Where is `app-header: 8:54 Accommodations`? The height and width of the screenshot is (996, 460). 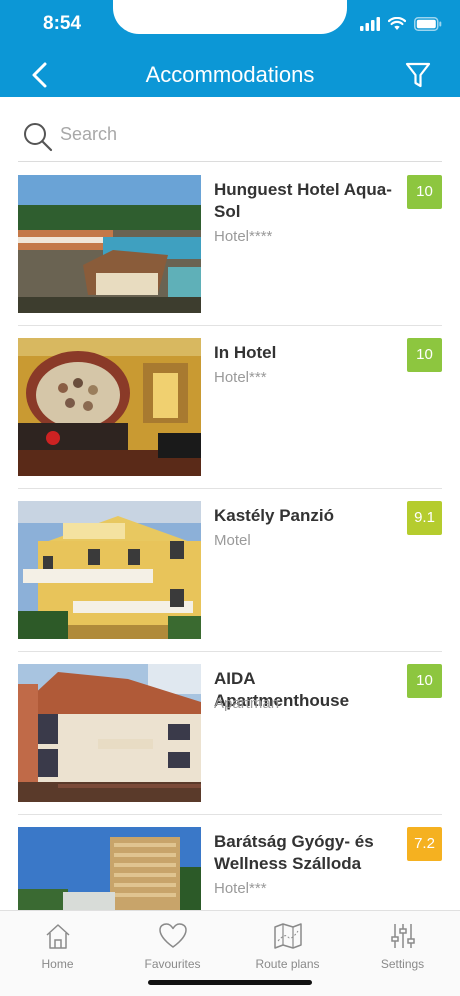
app-header: 8:54 Accommodations is located at coordinates (230, 48).